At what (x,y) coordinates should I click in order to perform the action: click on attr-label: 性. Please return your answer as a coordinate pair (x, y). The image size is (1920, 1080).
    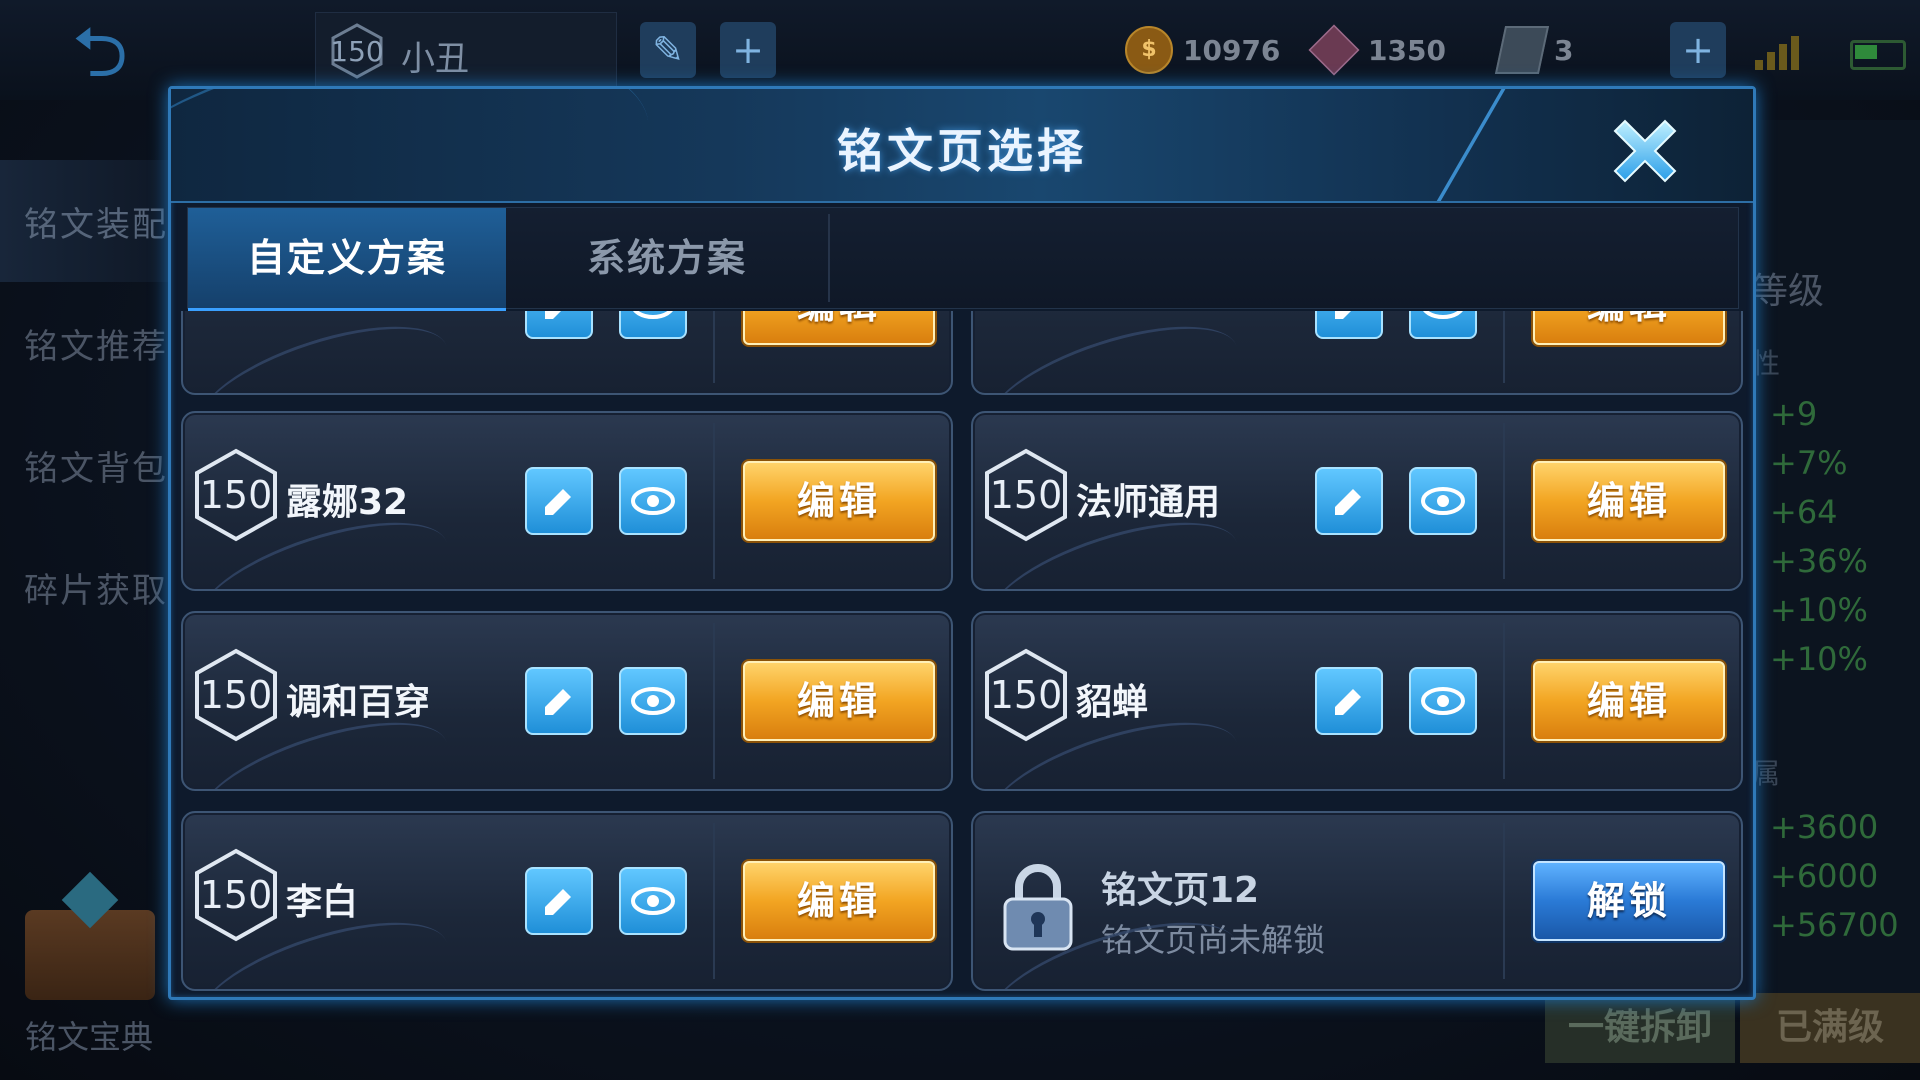
    Looking at the image, I should click on (1766, 363).